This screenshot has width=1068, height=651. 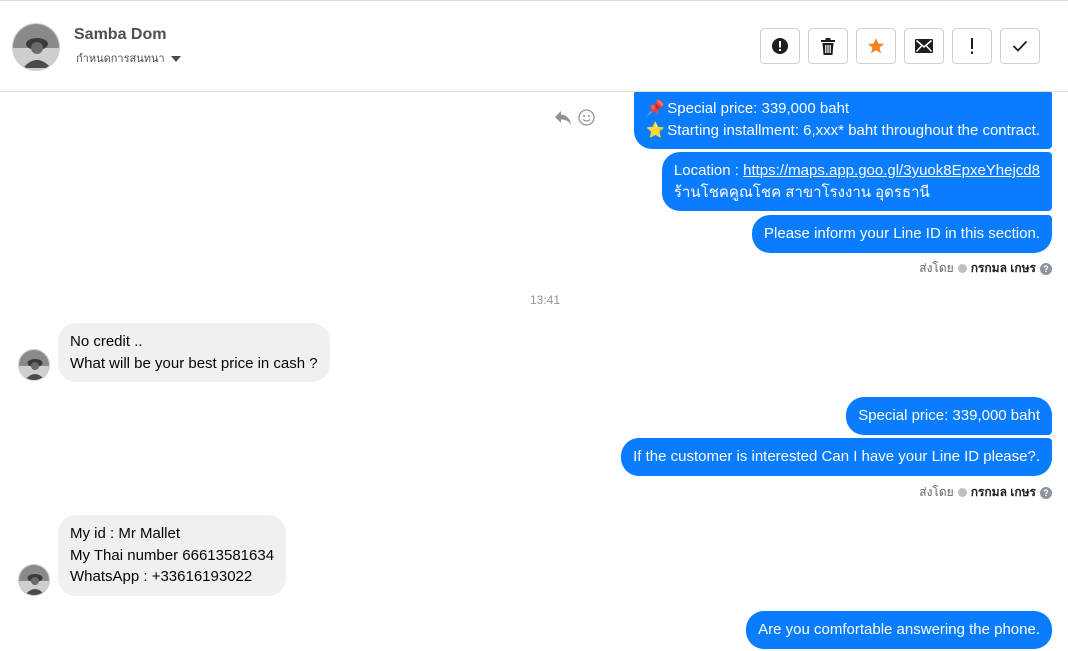 What do you see at coordinates (655, 108) in the screenshot?
I see `pushpin-emoji: 📌` at bounding box center [655, 108].